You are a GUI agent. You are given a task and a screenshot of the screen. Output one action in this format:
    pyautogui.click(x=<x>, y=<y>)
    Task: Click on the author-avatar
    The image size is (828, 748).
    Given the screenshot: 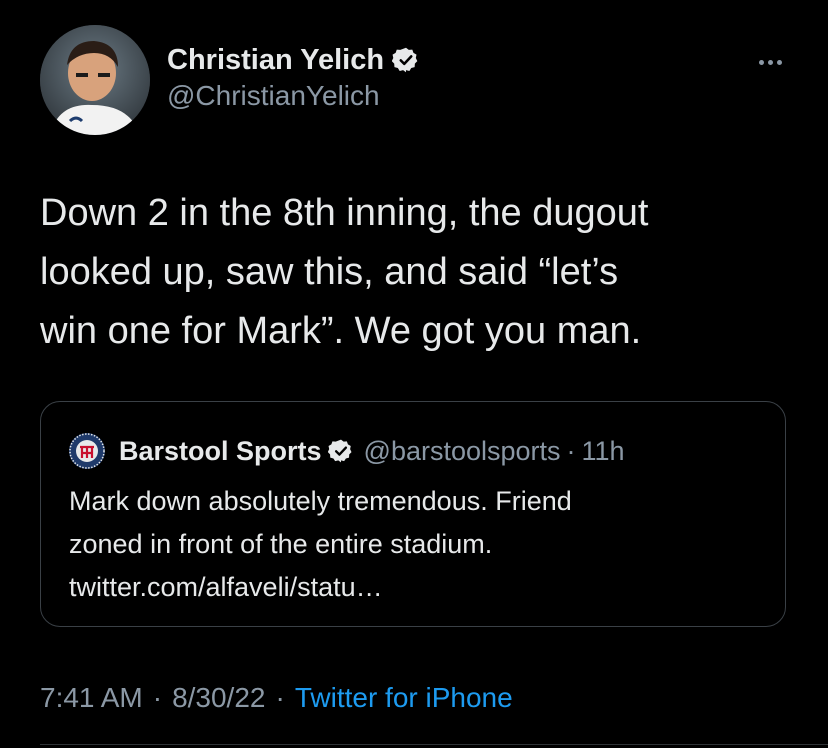 What is the action you would take?
    pyautogui.click(x=95, y=80)
    